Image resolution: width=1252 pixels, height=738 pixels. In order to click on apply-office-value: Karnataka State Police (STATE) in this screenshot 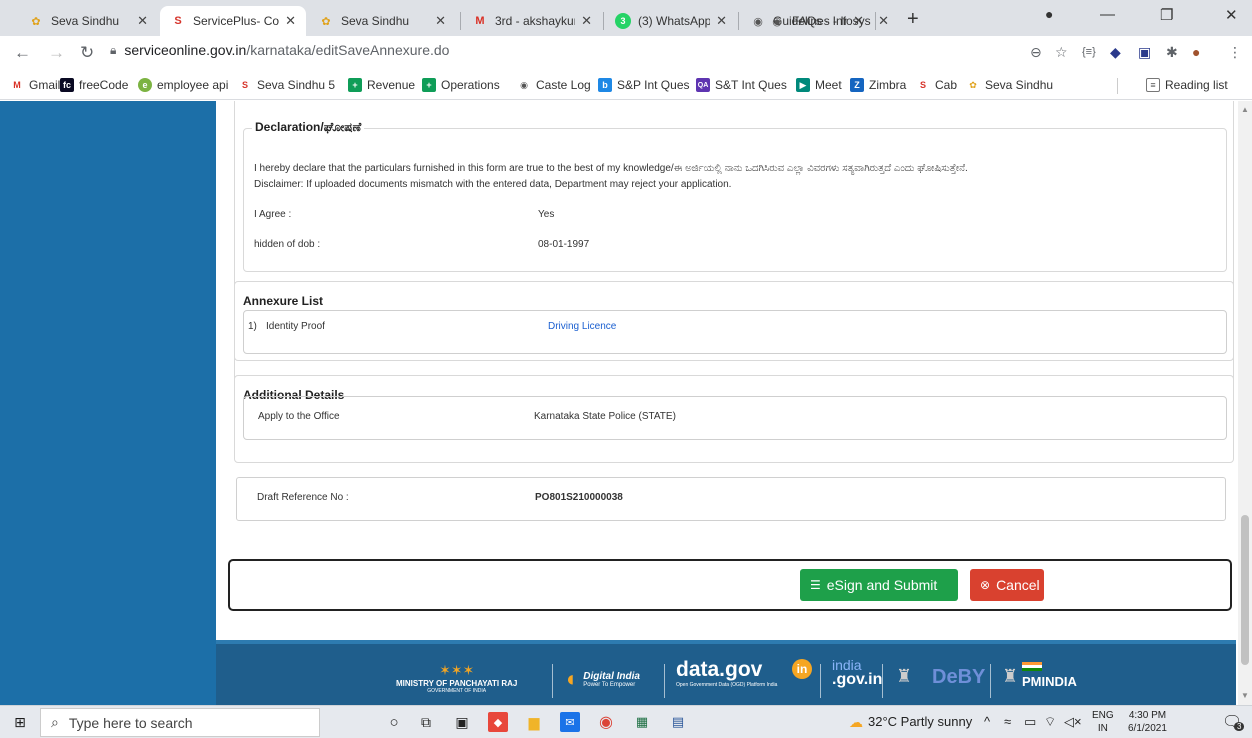, I will do `click(605, 416)`.